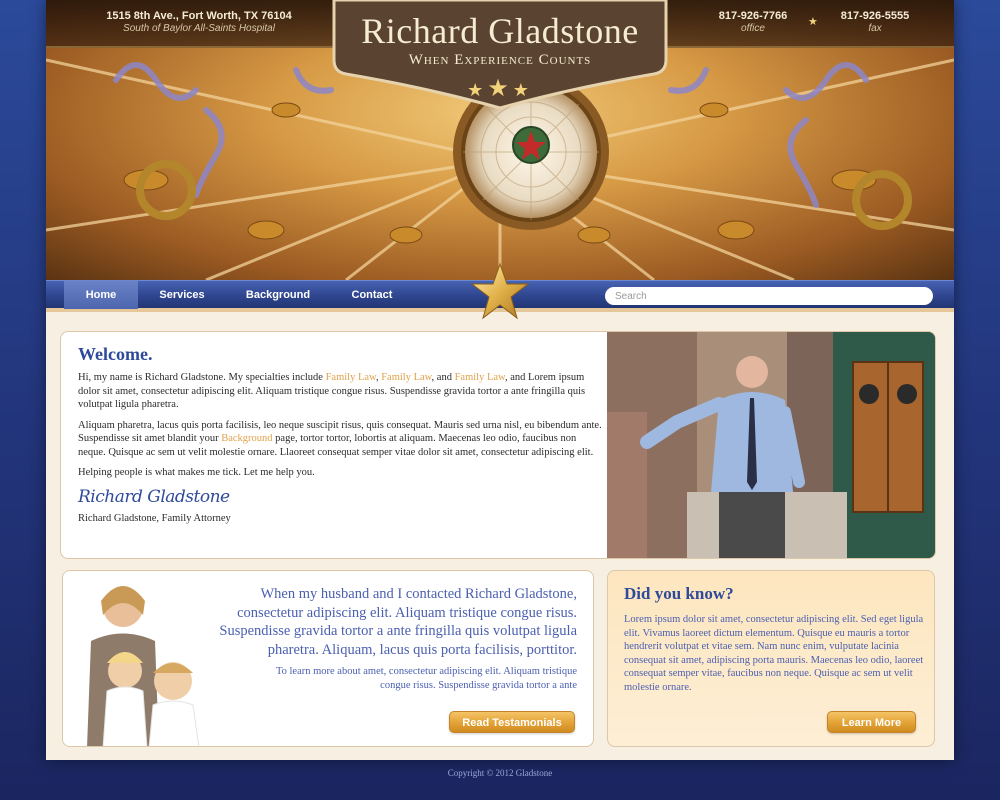  I want to click on three-stars-icon: ★★★, so click(500, 88).